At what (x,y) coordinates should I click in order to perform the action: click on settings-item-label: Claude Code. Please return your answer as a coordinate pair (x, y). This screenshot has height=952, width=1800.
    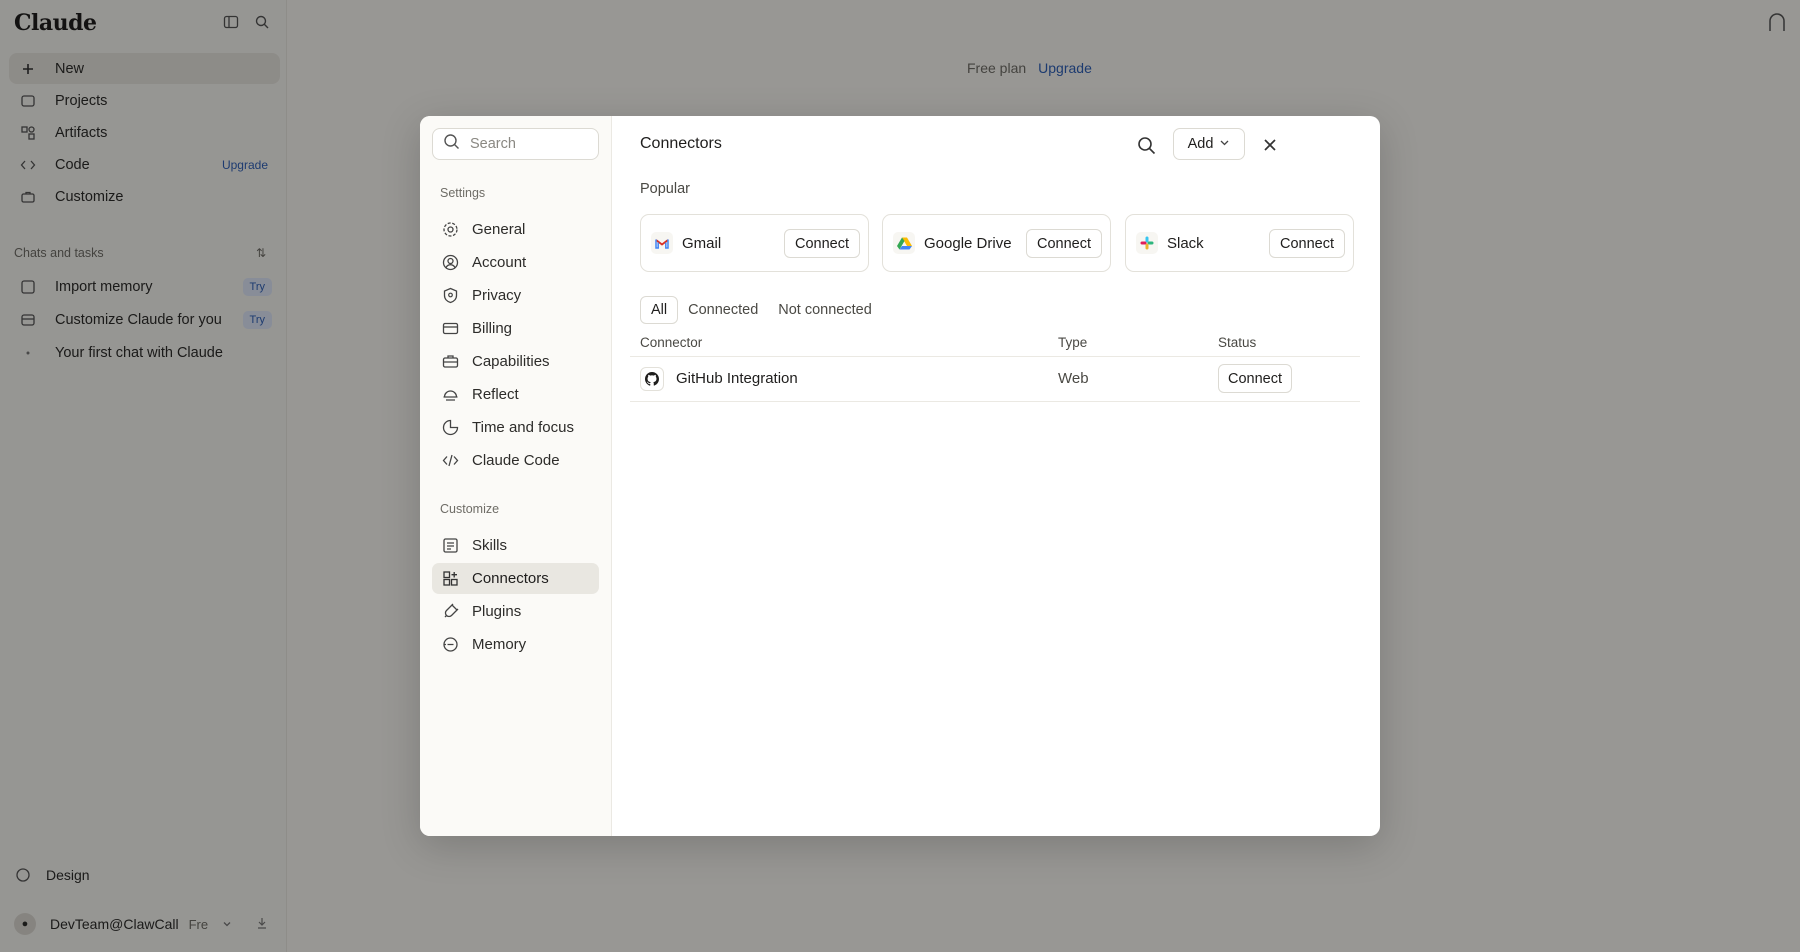
    Looking at the image, I should click on (516, 460).